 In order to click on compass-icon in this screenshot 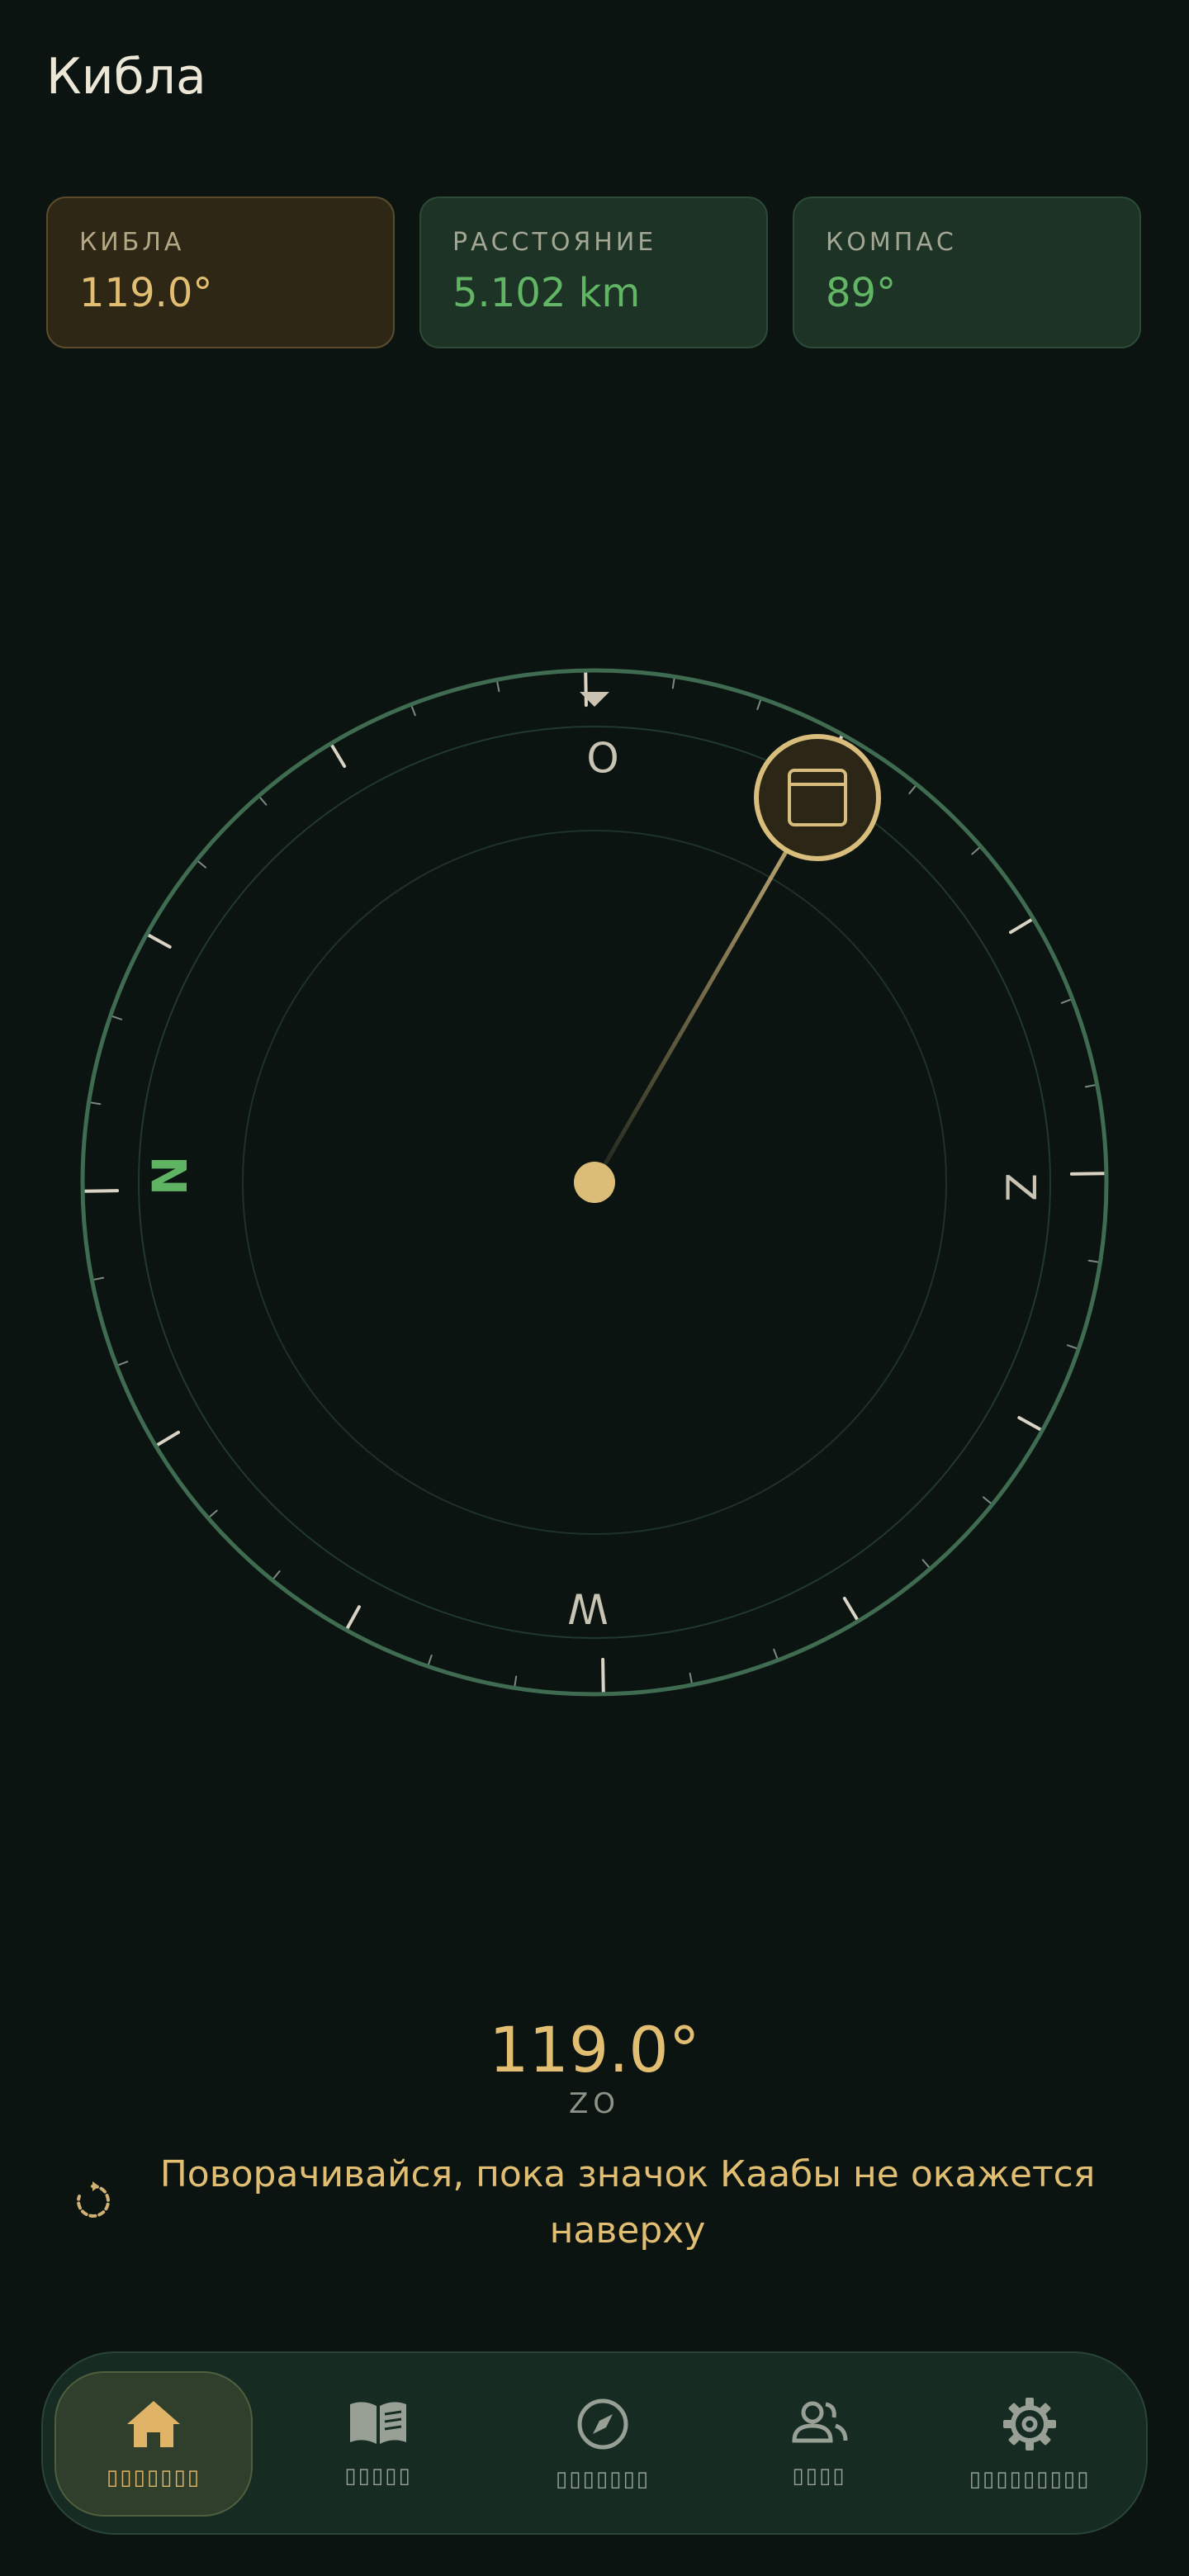, I will do `click(602, 2424)`.